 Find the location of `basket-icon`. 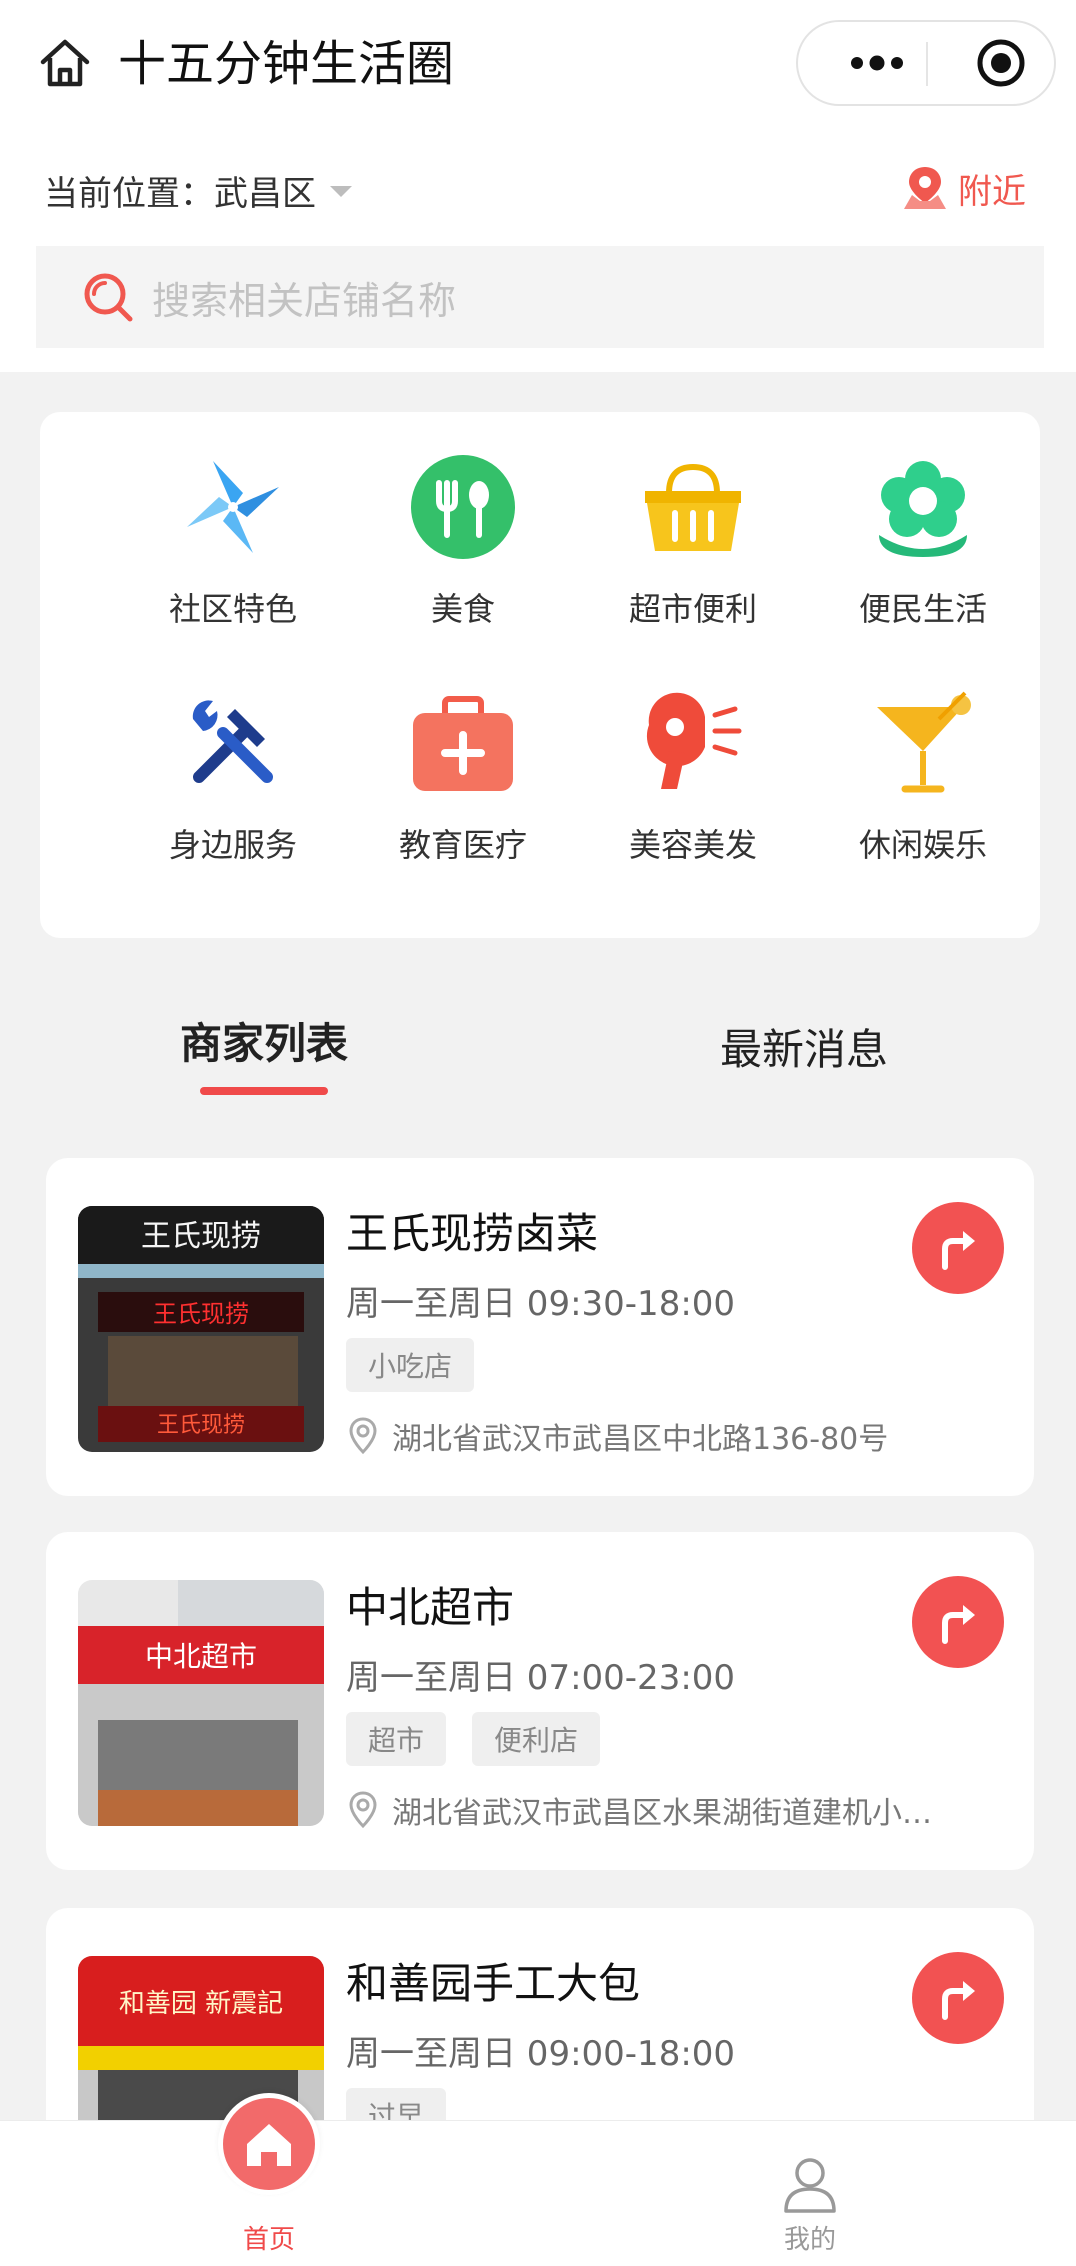

basket-icon is located at coordinates (693, 507).